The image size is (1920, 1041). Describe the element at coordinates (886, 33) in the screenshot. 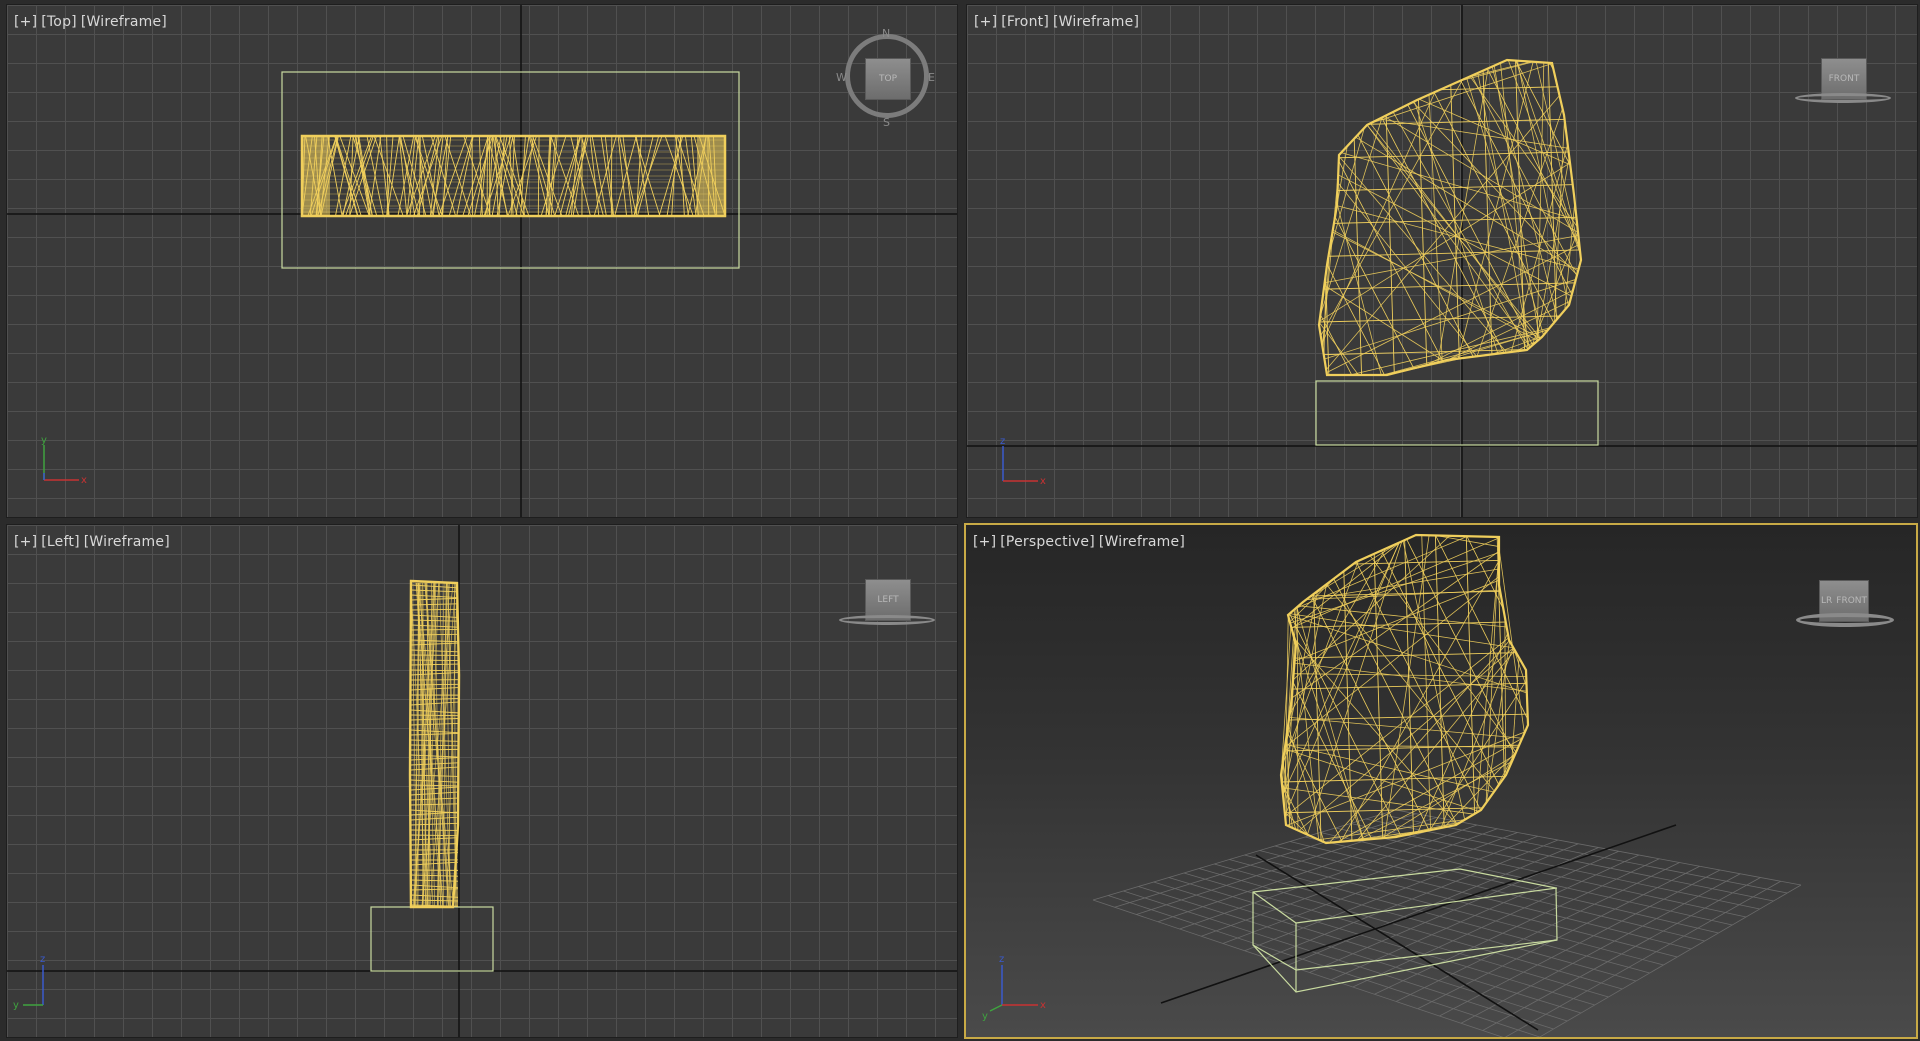

I see `compass-n: N` at that location.